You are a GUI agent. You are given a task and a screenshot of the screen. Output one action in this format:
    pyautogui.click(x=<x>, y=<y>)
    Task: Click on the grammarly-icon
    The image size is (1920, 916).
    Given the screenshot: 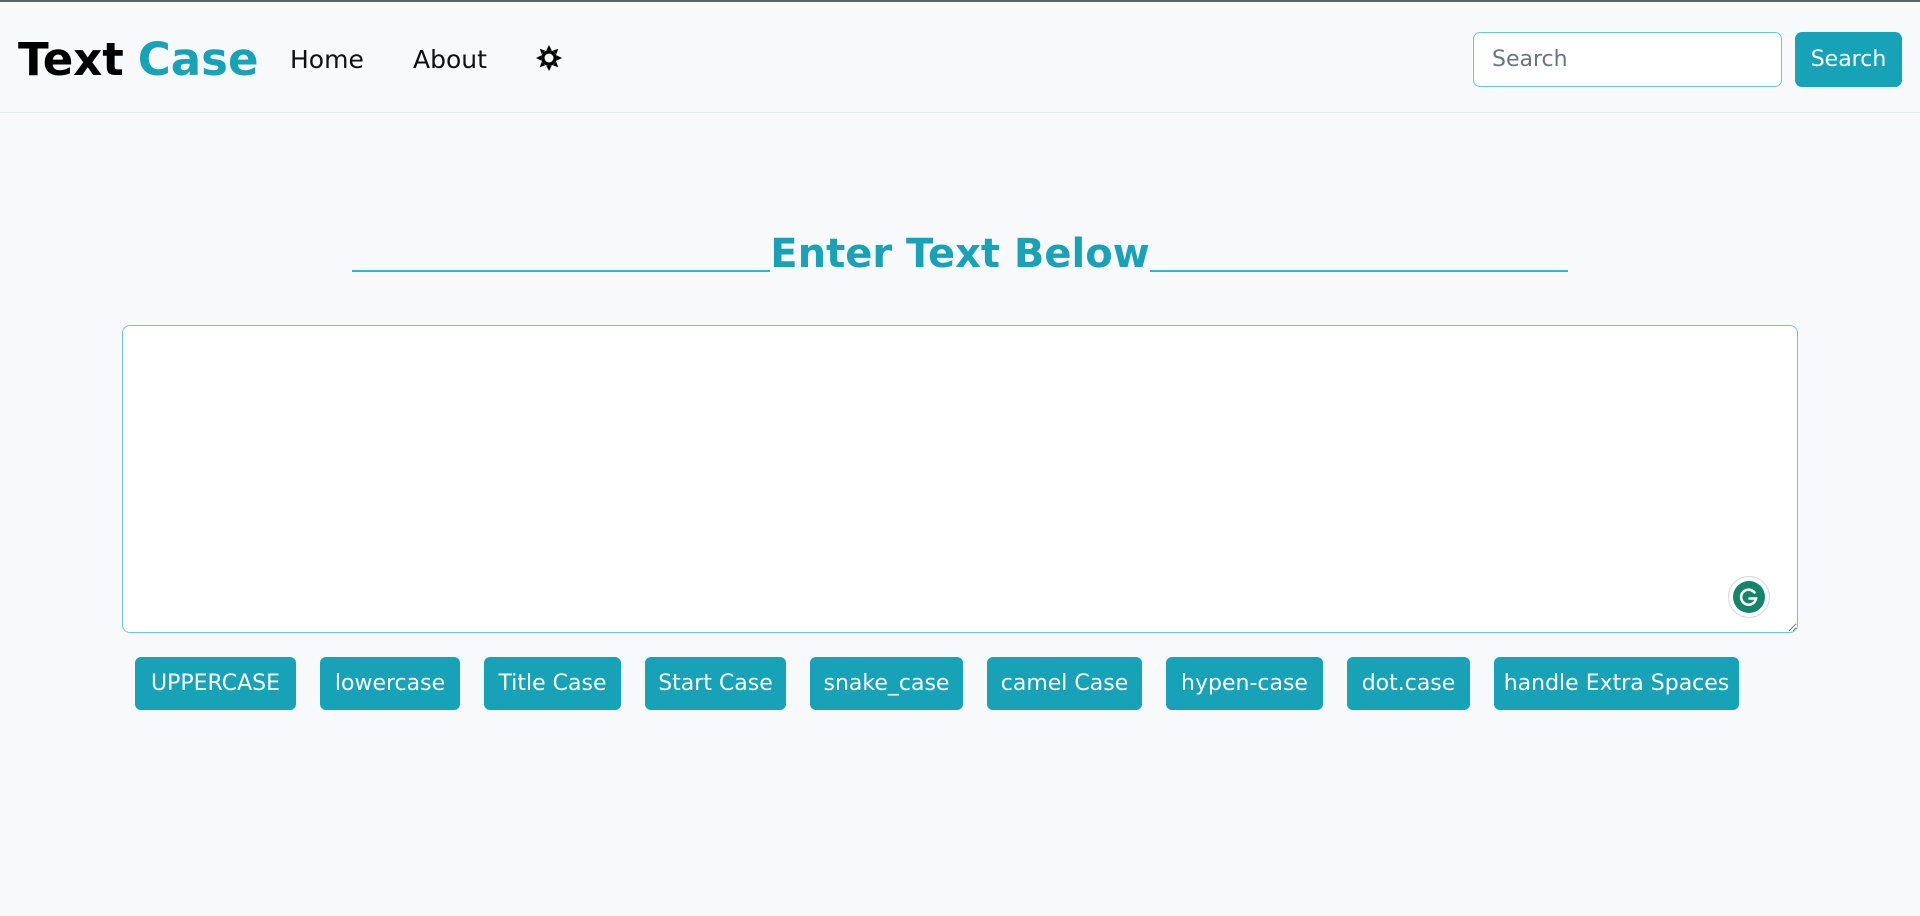 What is the action you would take?
    pyautogui.click(x=1749, y=597)
    